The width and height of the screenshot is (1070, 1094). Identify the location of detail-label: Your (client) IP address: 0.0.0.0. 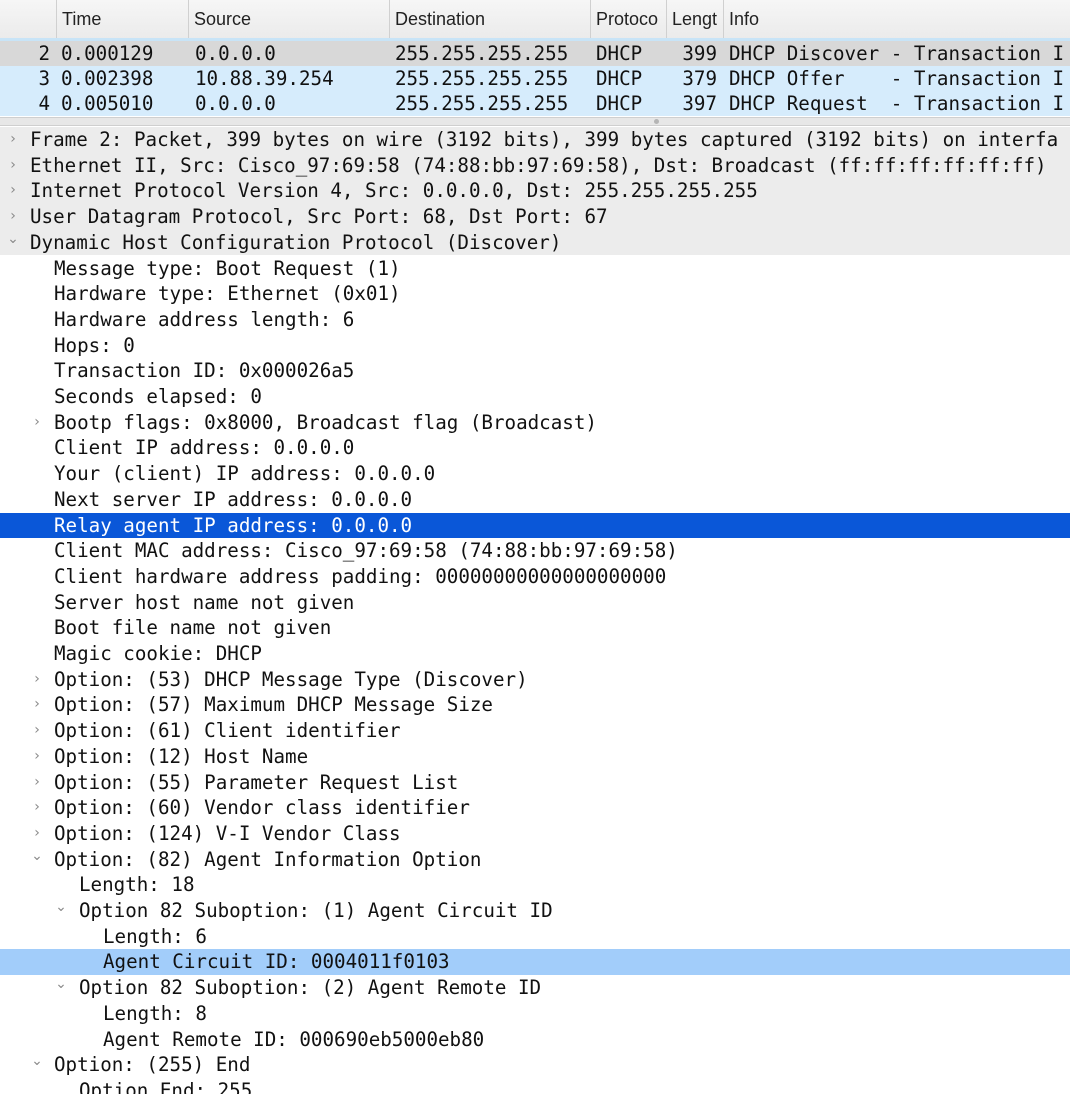
(245, 474).